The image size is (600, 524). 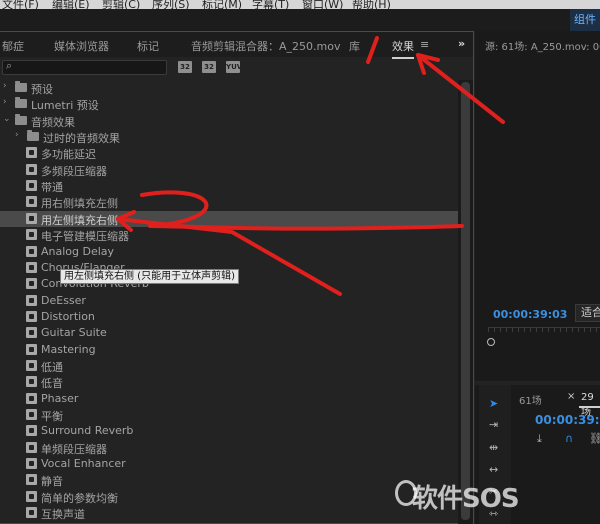 I want to click on menu-item: 字幕(T), so click(x=270, y=4).